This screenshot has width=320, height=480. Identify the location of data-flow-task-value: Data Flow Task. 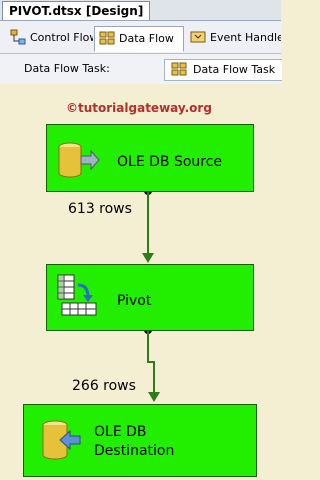
(234, 69).